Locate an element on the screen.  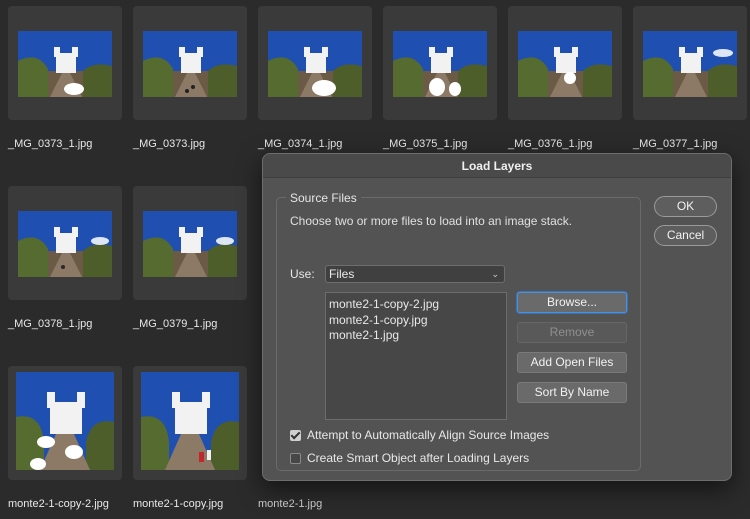
thumbnail-label: monte2-1-copy-2.jpg is located at coordinates (58, 504).